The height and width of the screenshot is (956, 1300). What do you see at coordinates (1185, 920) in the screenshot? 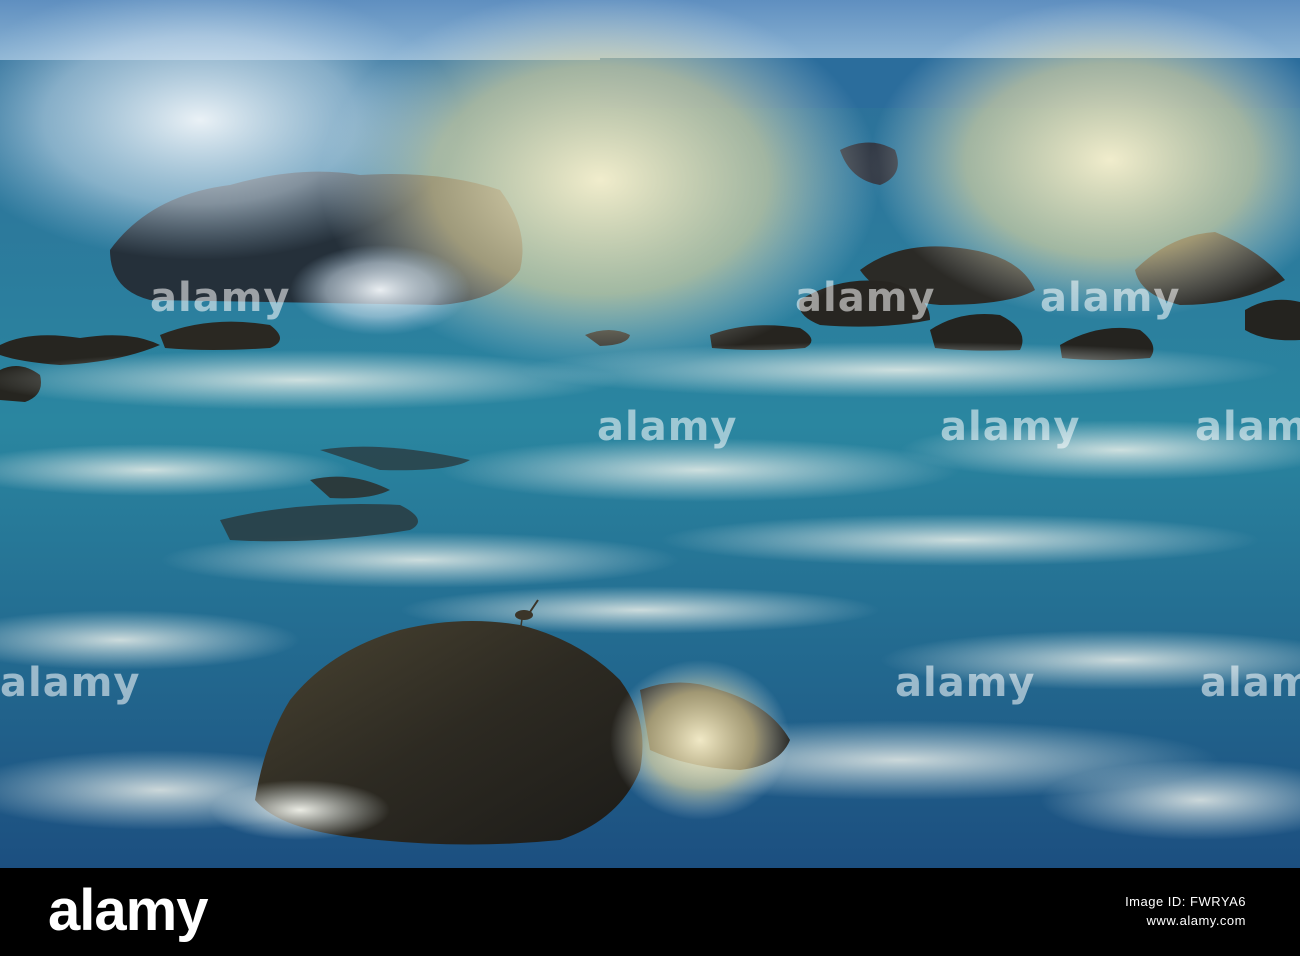
I see `site-domain: www.alamy.com` at bounding box center [1185, 920].